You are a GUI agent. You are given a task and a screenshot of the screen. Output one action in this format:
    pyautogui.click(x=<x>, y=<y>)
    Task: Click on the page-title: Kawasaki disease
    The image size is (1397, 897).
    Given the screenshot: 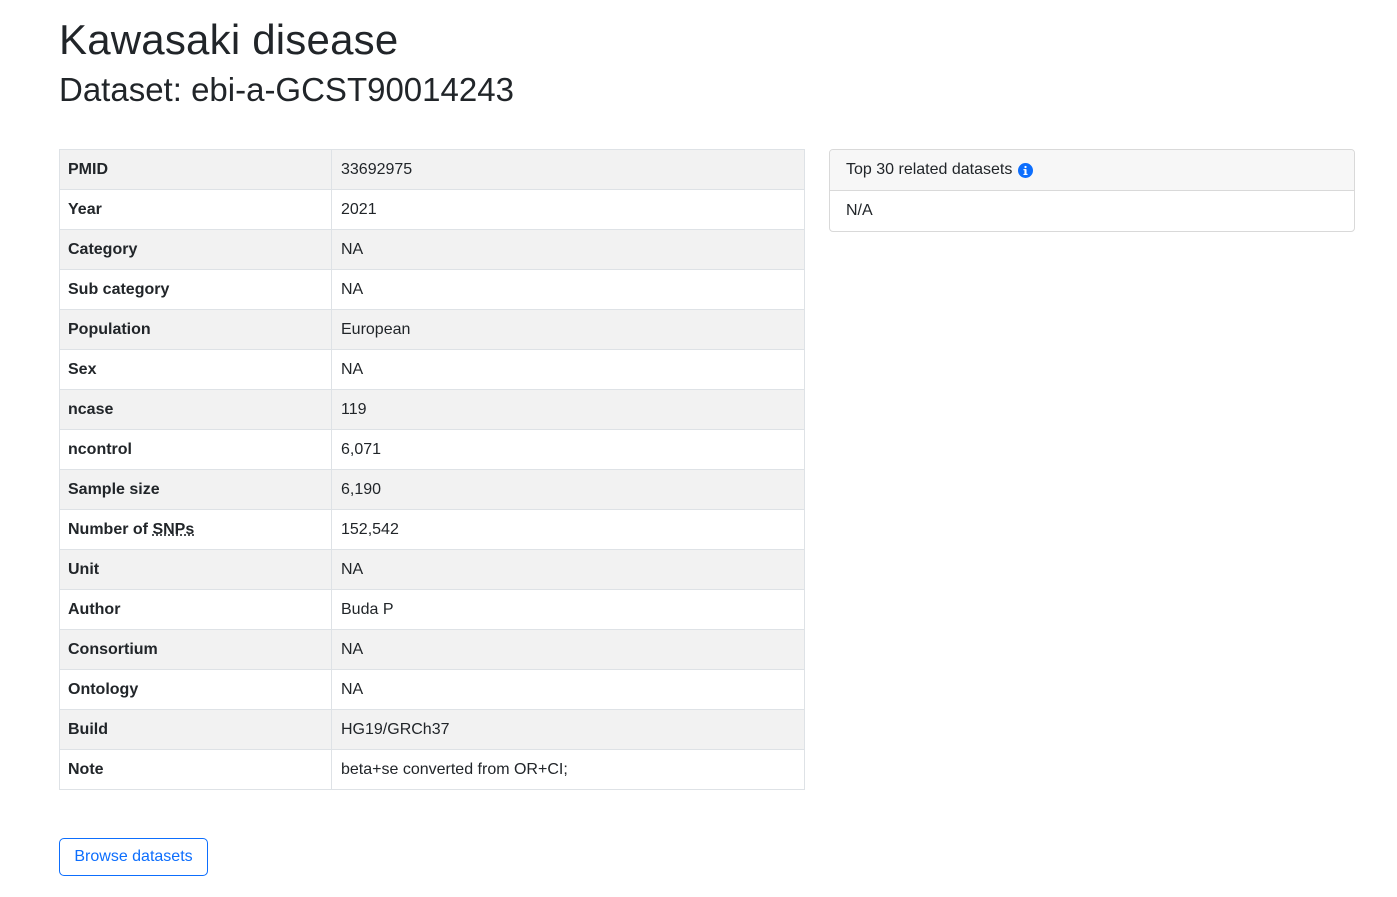 What is the action you would take?
    pyautogui.click(x=229, y=39)
    